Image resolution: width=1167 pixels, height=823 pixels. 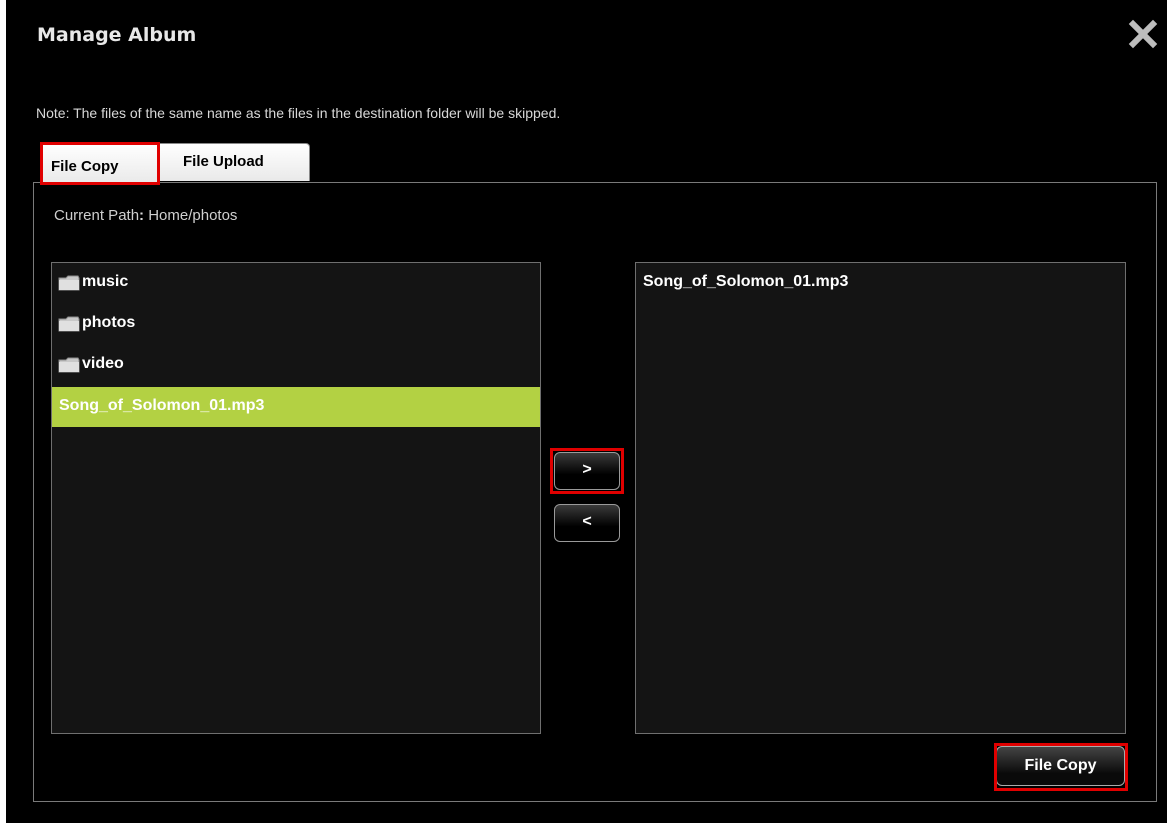 I want to click on list-item: video, so click(x=296, y=365).